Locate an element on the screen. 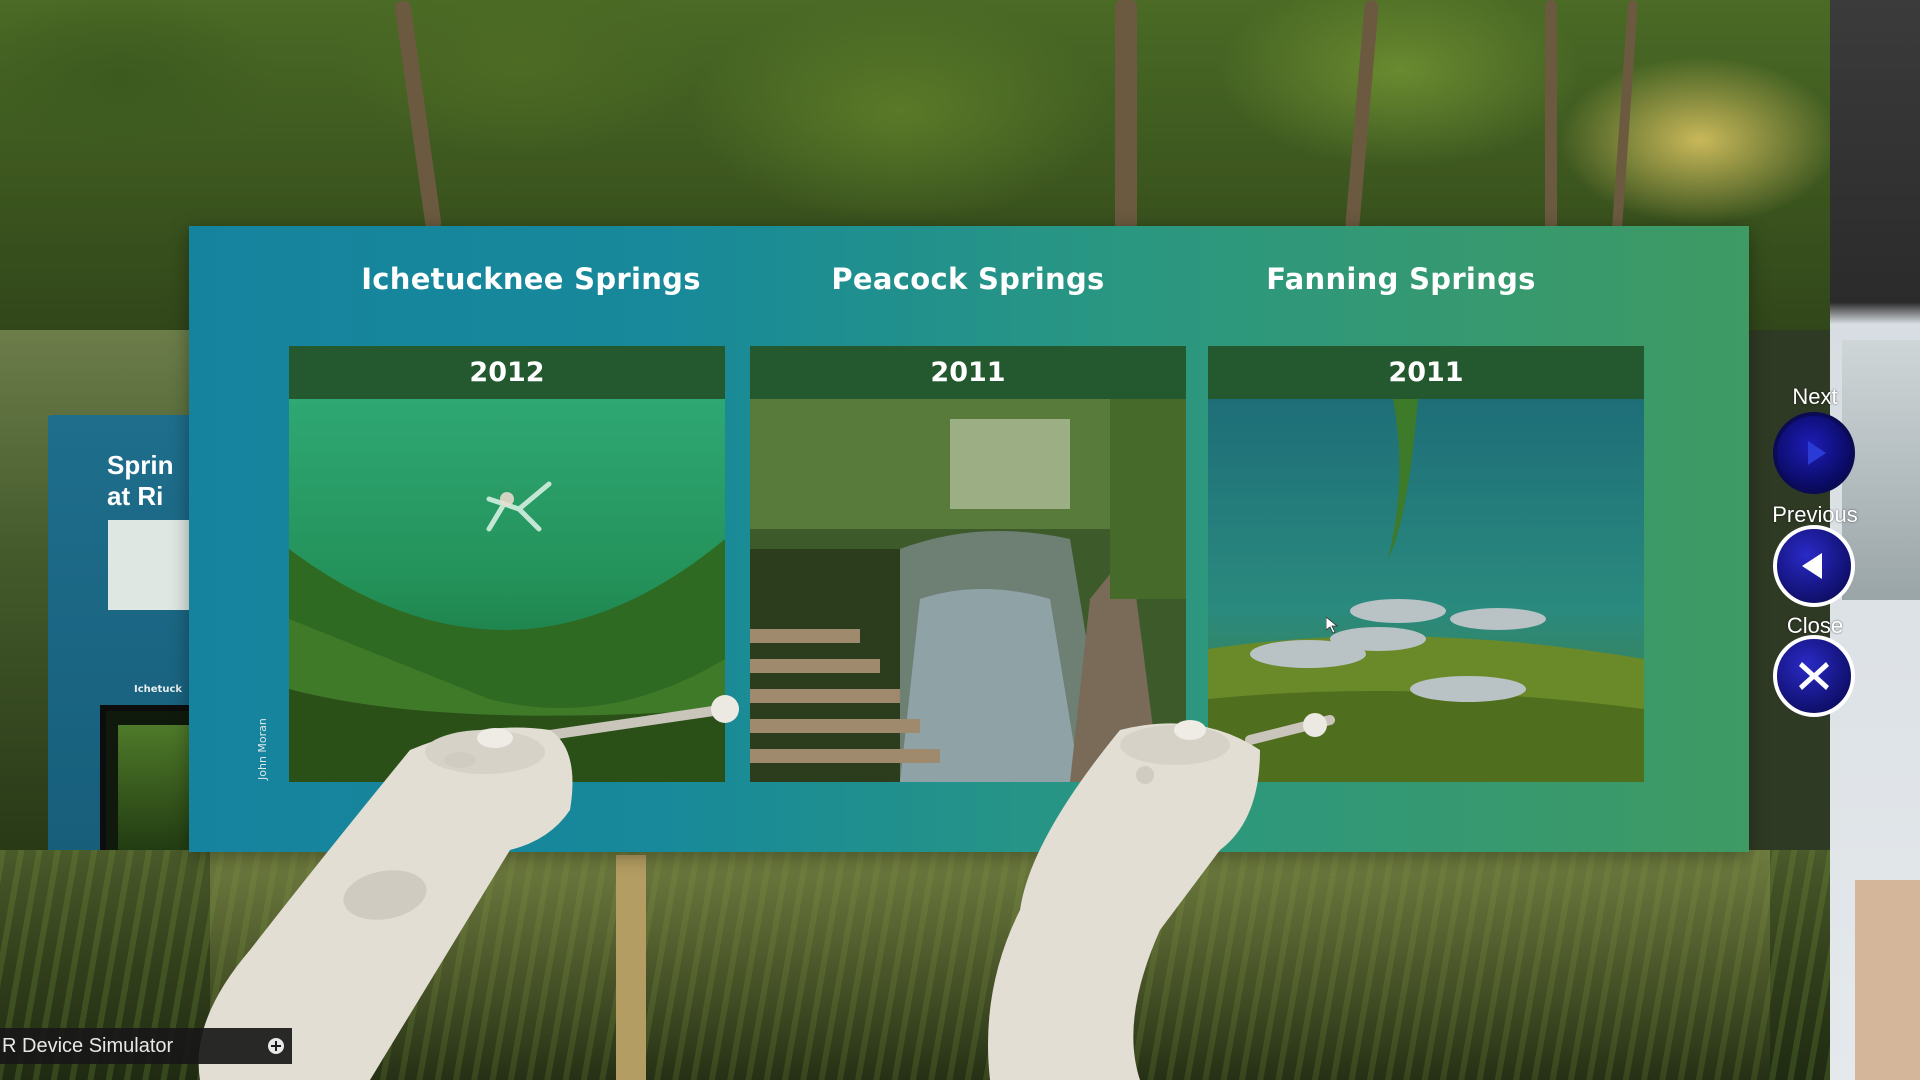  x-icon is located at coordinates (1814, 676).